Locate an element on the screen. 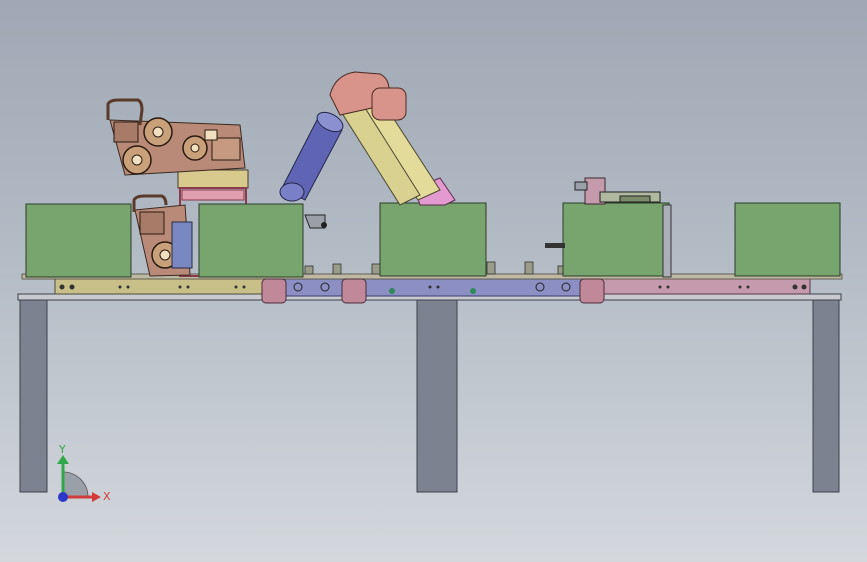  rail-left-olive is located at coordinates (160, 286).